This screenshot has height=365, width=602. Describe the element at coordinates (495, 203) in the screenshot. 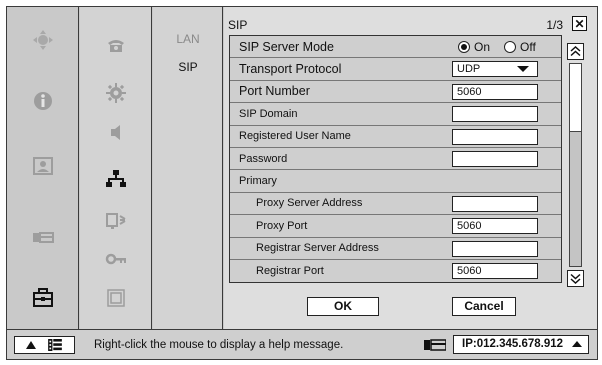

I see `proxy-server-address-field` at that location.